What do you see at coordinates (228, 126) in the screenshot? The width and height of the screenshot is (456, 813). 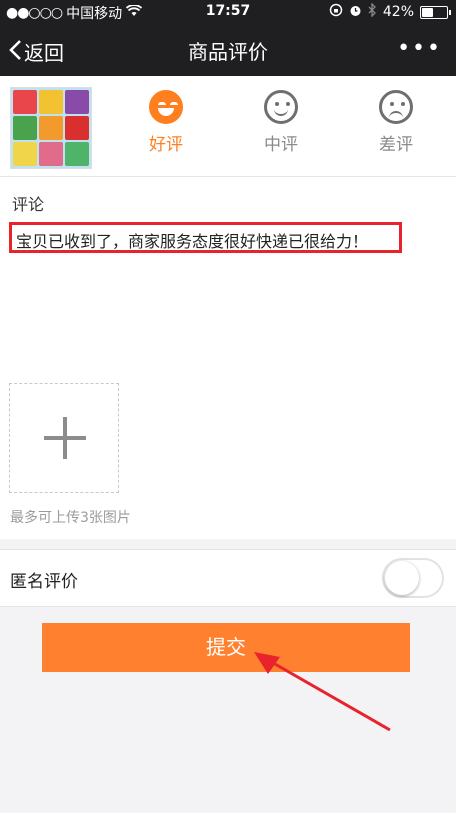 I see `rating-section: 好评 中评 差评` at bounding box center [228, 126].